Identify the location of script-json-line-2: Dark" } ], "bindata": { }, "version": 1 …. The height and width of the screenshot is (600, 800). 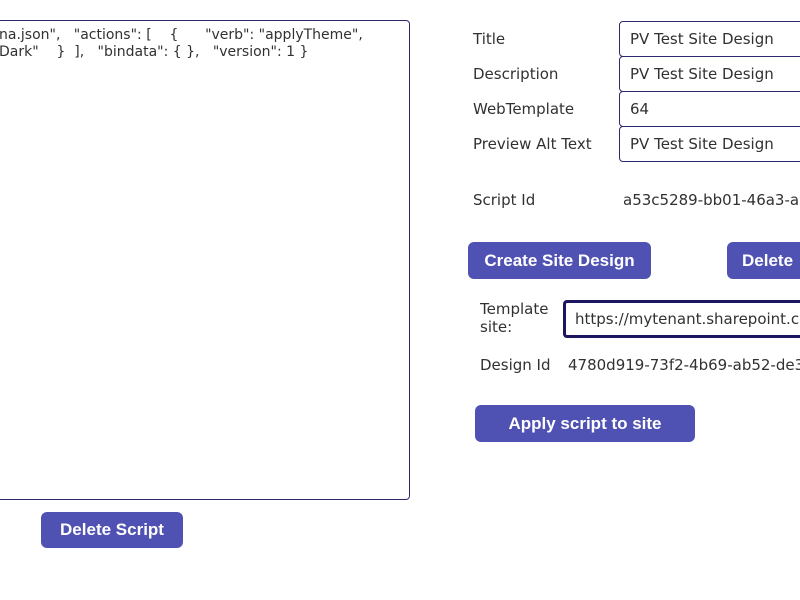
(154, 52).